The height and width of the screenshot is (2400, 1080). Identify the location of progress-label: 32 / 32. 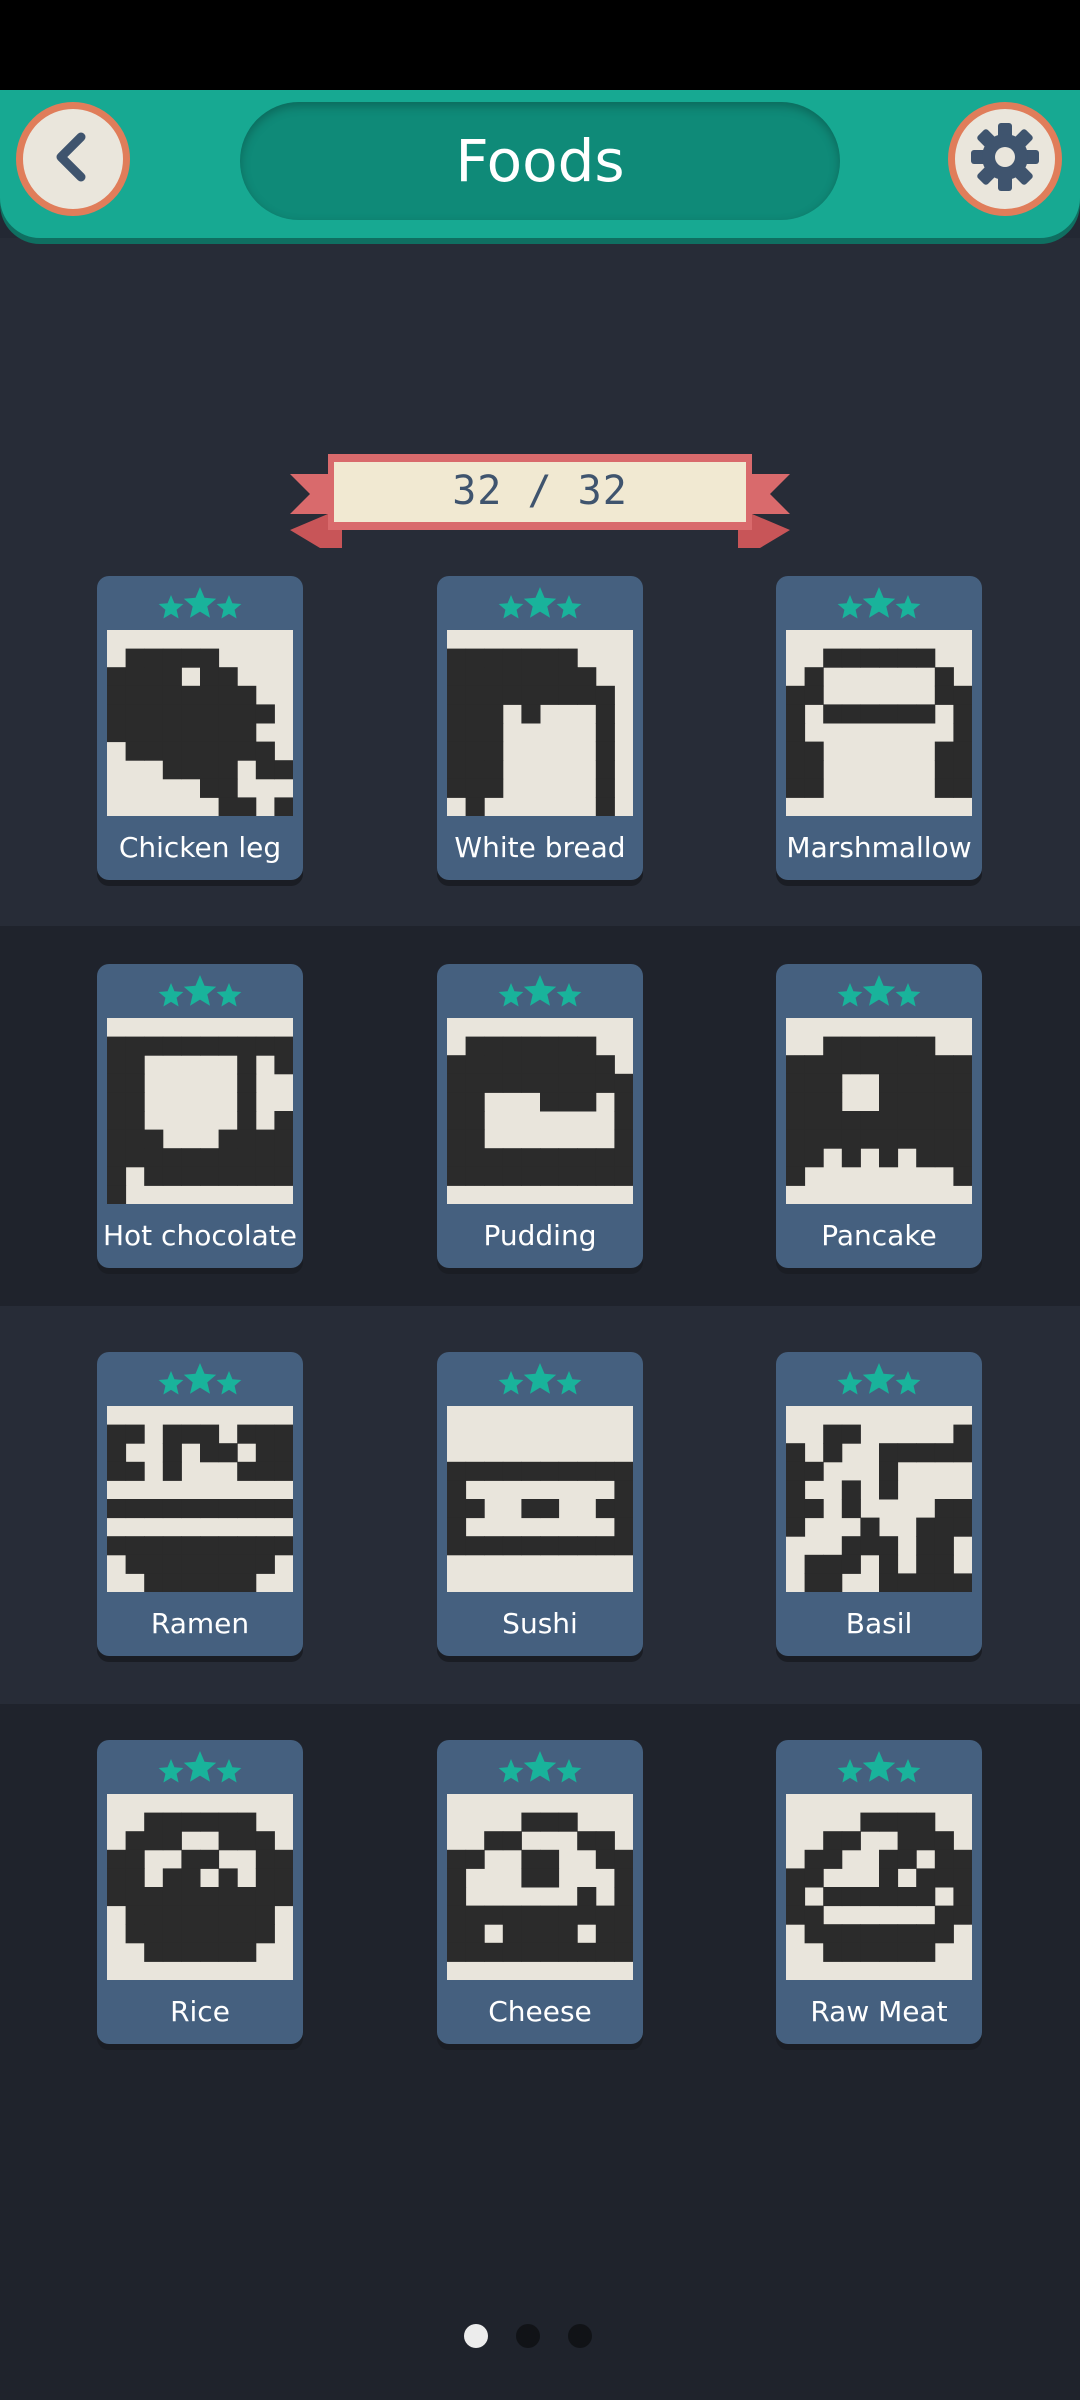
(540, 491).